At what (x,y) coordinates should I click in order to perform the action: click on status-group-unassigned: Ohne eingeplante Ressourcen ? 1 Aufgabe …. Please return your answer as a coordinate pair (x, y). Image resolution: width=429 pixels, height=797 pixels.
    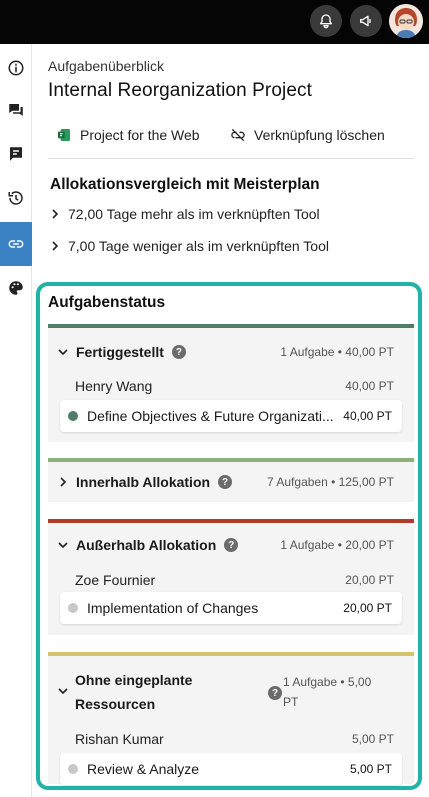
    Looking at the image, I should click on (231, 718).